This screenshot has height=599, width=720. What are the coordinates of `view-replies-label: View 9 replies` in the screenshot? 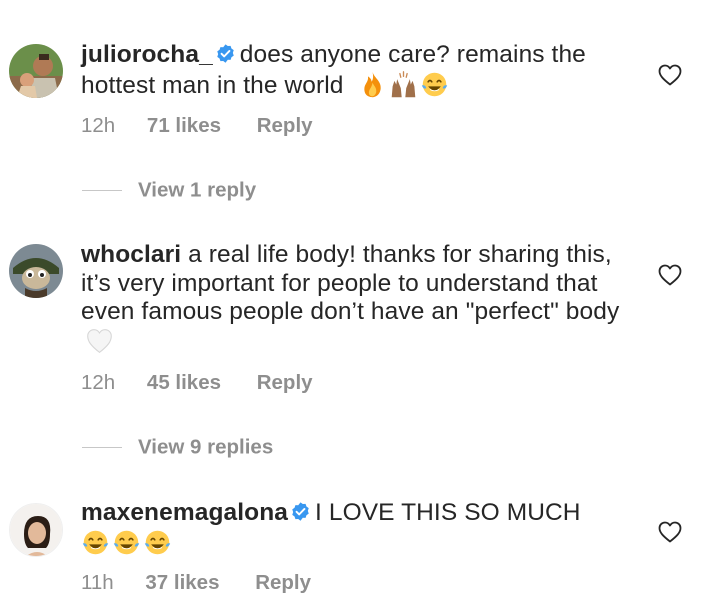 It's located at (206, 447).